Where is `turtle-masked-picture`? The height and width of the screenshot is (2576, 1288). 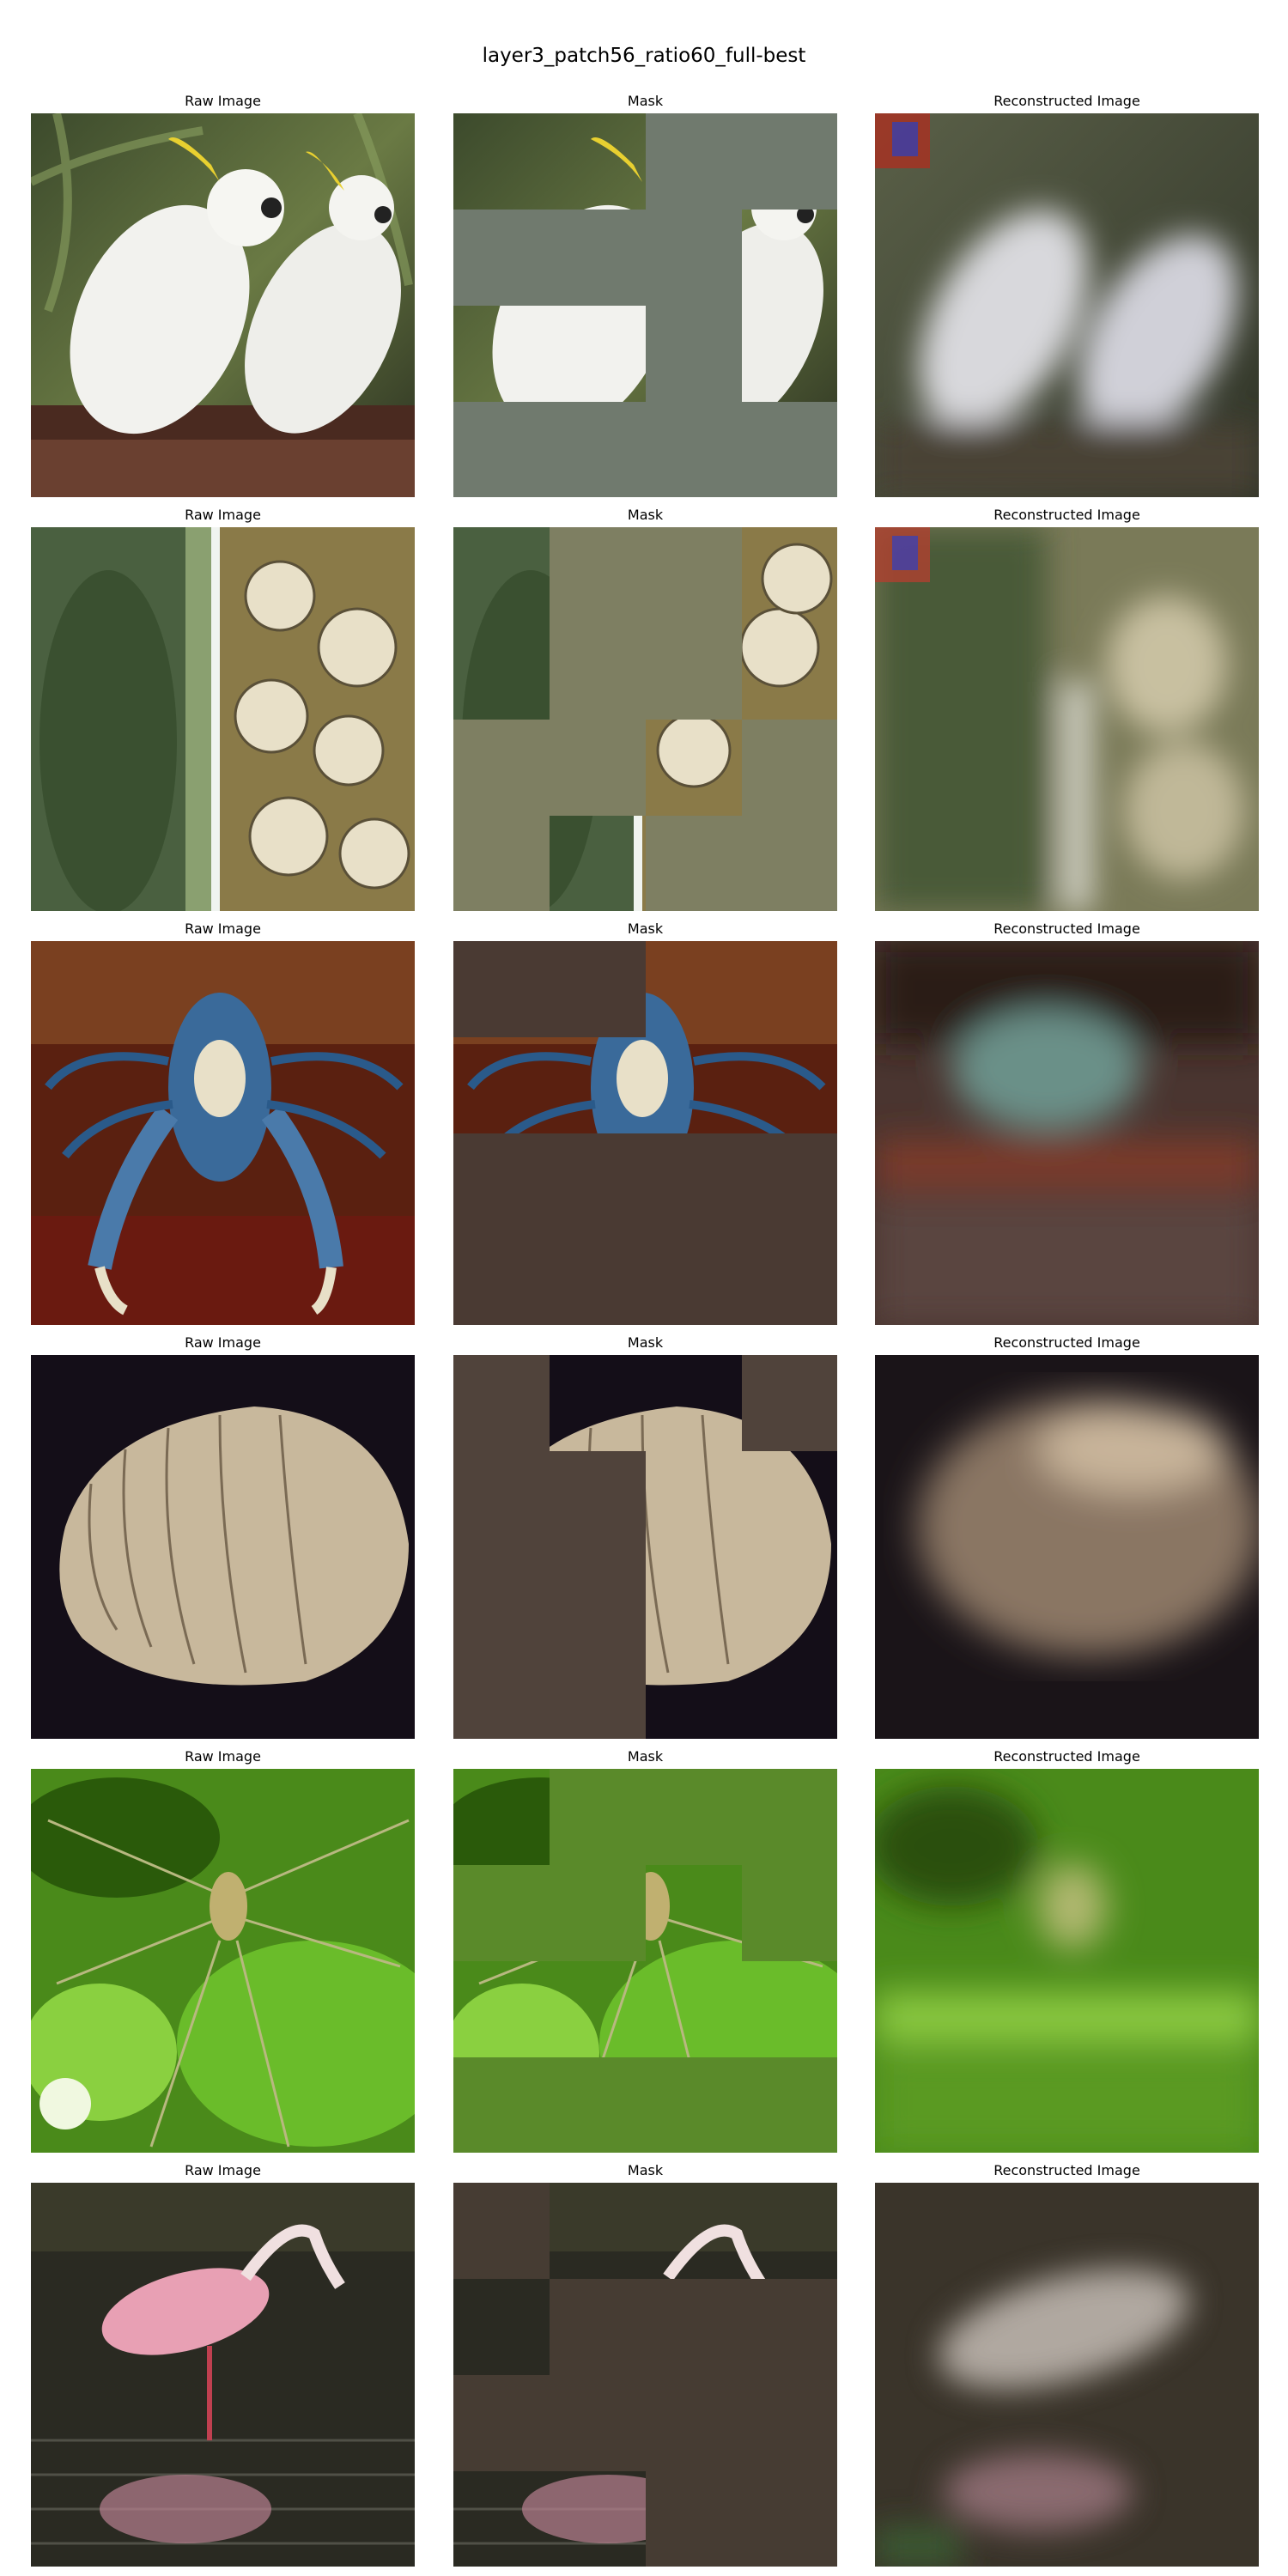 turtle-masked-picture is located at coordinates (645, 719).